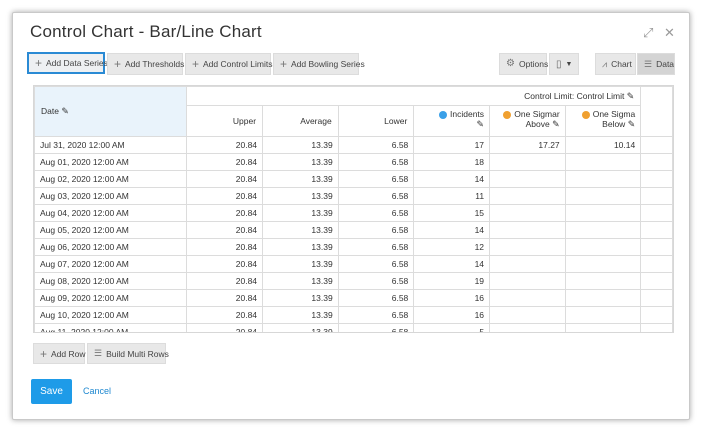 This screenshot has width=702, height=434. I want to click on chart-view-button: ⩘ Chart, so click(615, 64).